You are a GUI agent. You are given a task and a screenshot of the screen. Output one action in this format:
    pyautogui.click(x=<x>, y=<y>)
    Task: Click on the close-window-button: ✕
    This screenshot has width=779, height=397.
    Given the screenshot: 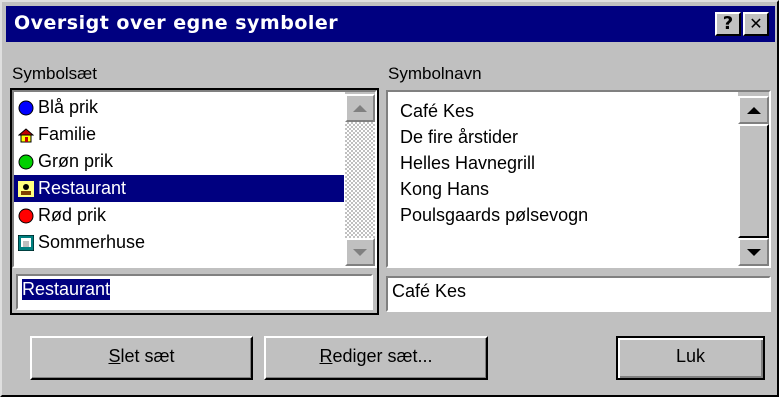 What is the action you would take?
    pyautogui.click(x=756, y=24)
    